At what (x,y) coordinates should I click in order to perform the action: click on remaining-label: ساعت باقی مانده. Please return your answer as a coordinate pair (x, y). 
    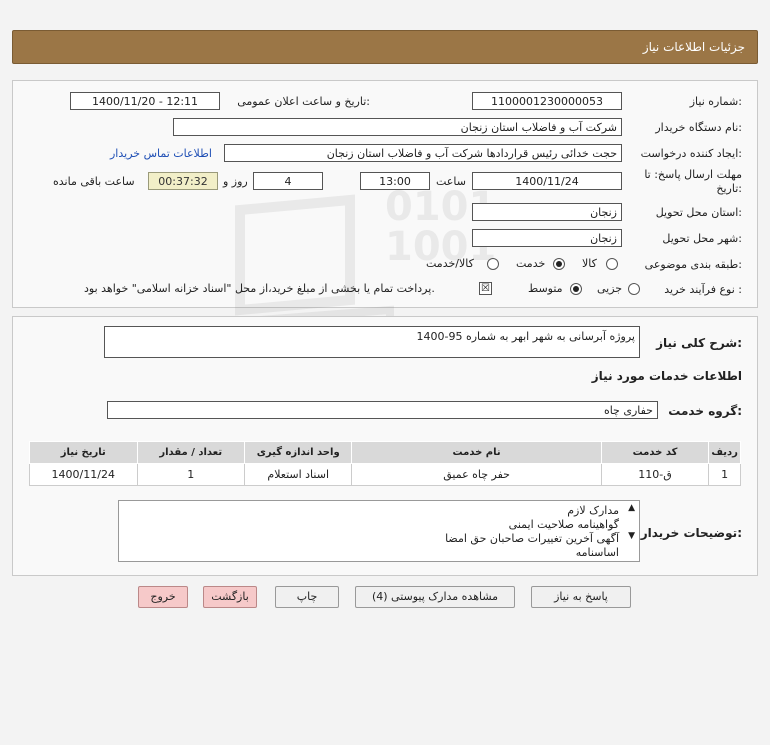
    Looking at the image, I should click on (94, 181).